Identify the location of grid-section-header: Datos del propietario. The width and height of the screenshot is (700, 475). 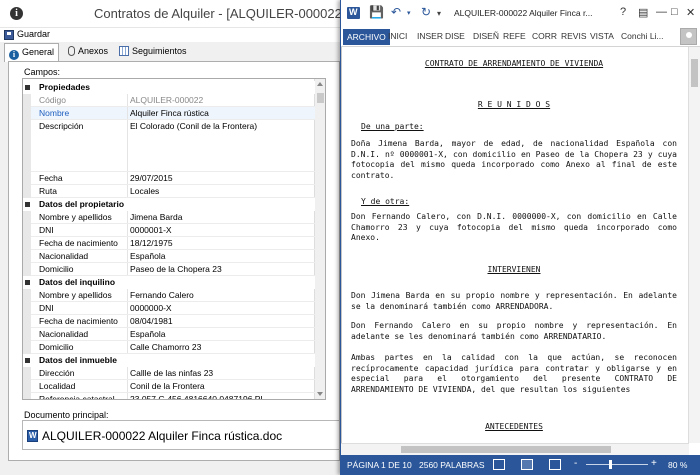
(169, 204).